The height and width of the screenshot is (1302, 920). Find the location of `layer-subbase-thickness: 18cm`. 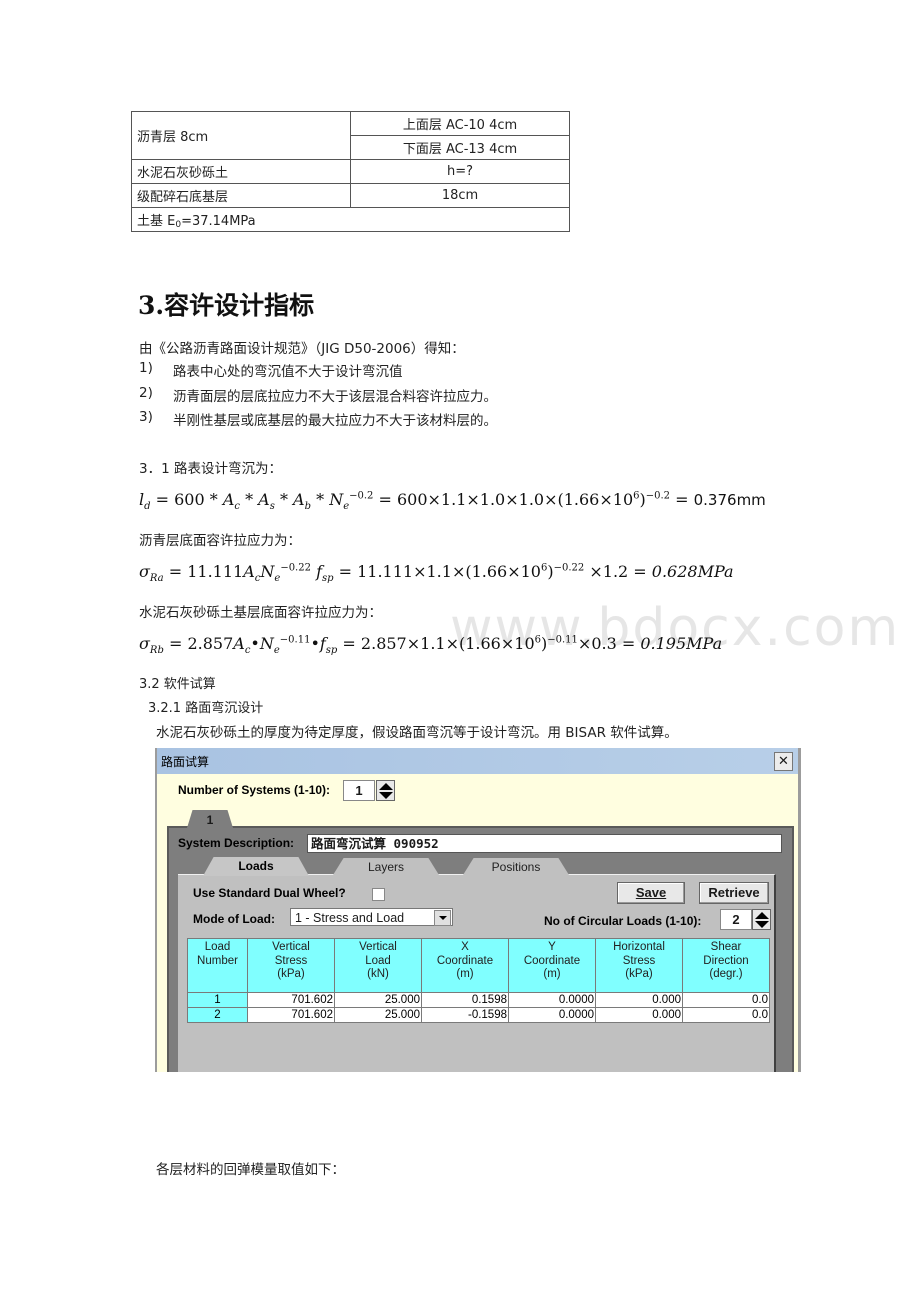

layer-subbase-thickness: 18cm is located at coordinates (460, 195).